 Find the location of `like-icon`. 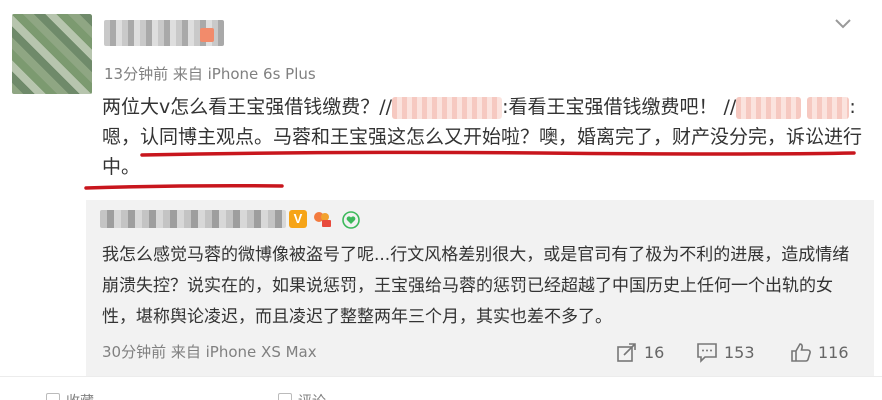

like-icon is located at coordinates (801, 352).